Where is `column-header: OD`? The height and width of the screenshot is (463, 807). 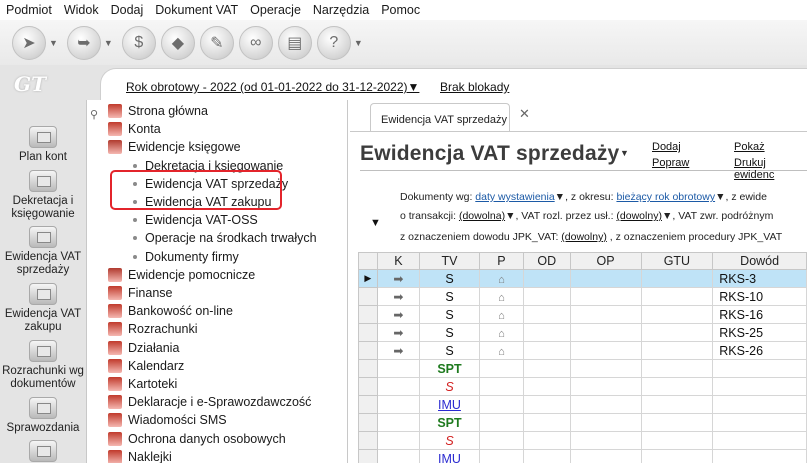
column-header: OD is located at coordinates (546, 261).